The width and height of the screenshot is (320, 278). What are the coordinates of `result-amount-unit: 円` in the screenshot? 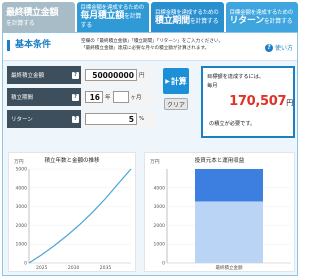 It's located at (289, 103).